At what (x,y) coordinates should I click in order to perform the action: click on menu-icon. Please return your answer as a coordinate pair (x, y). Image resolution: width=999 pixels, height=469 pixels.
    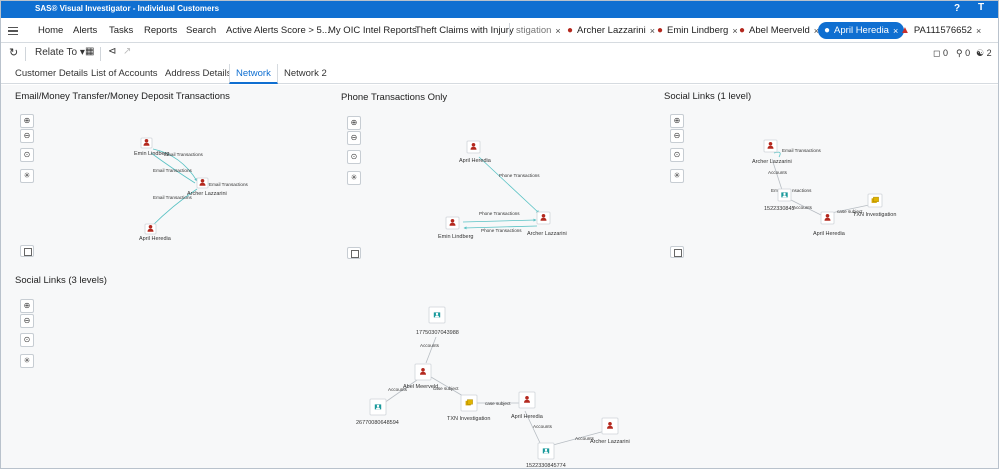
    Looking at the image, I should click on (13, 31).